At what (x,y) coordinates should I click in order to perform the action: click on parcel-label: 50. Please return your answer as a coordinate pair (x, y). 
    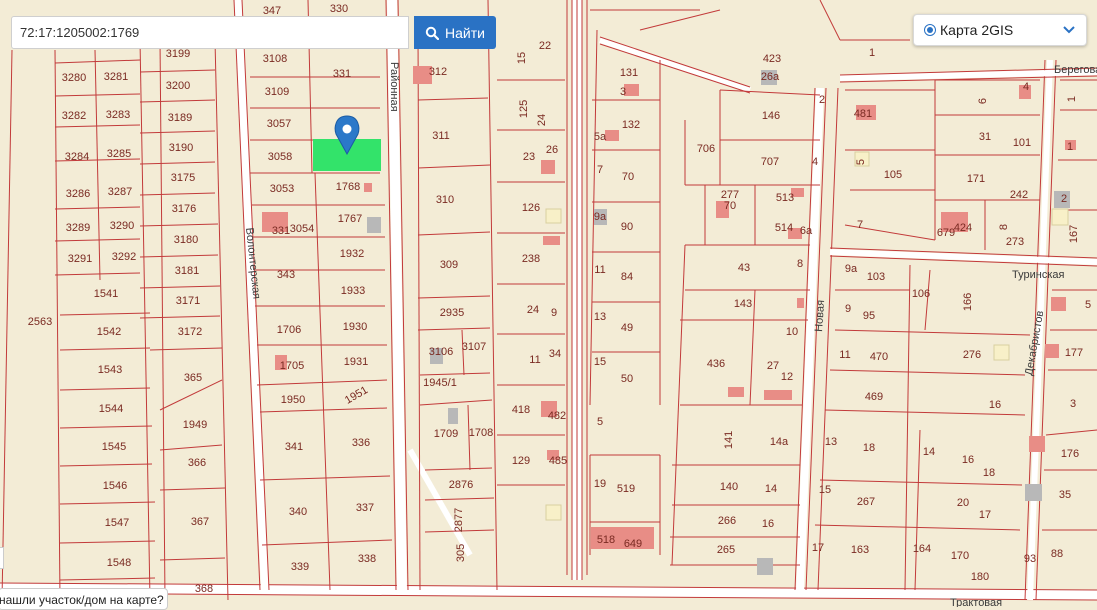
    Looking at the image, I should click on (627, 379).